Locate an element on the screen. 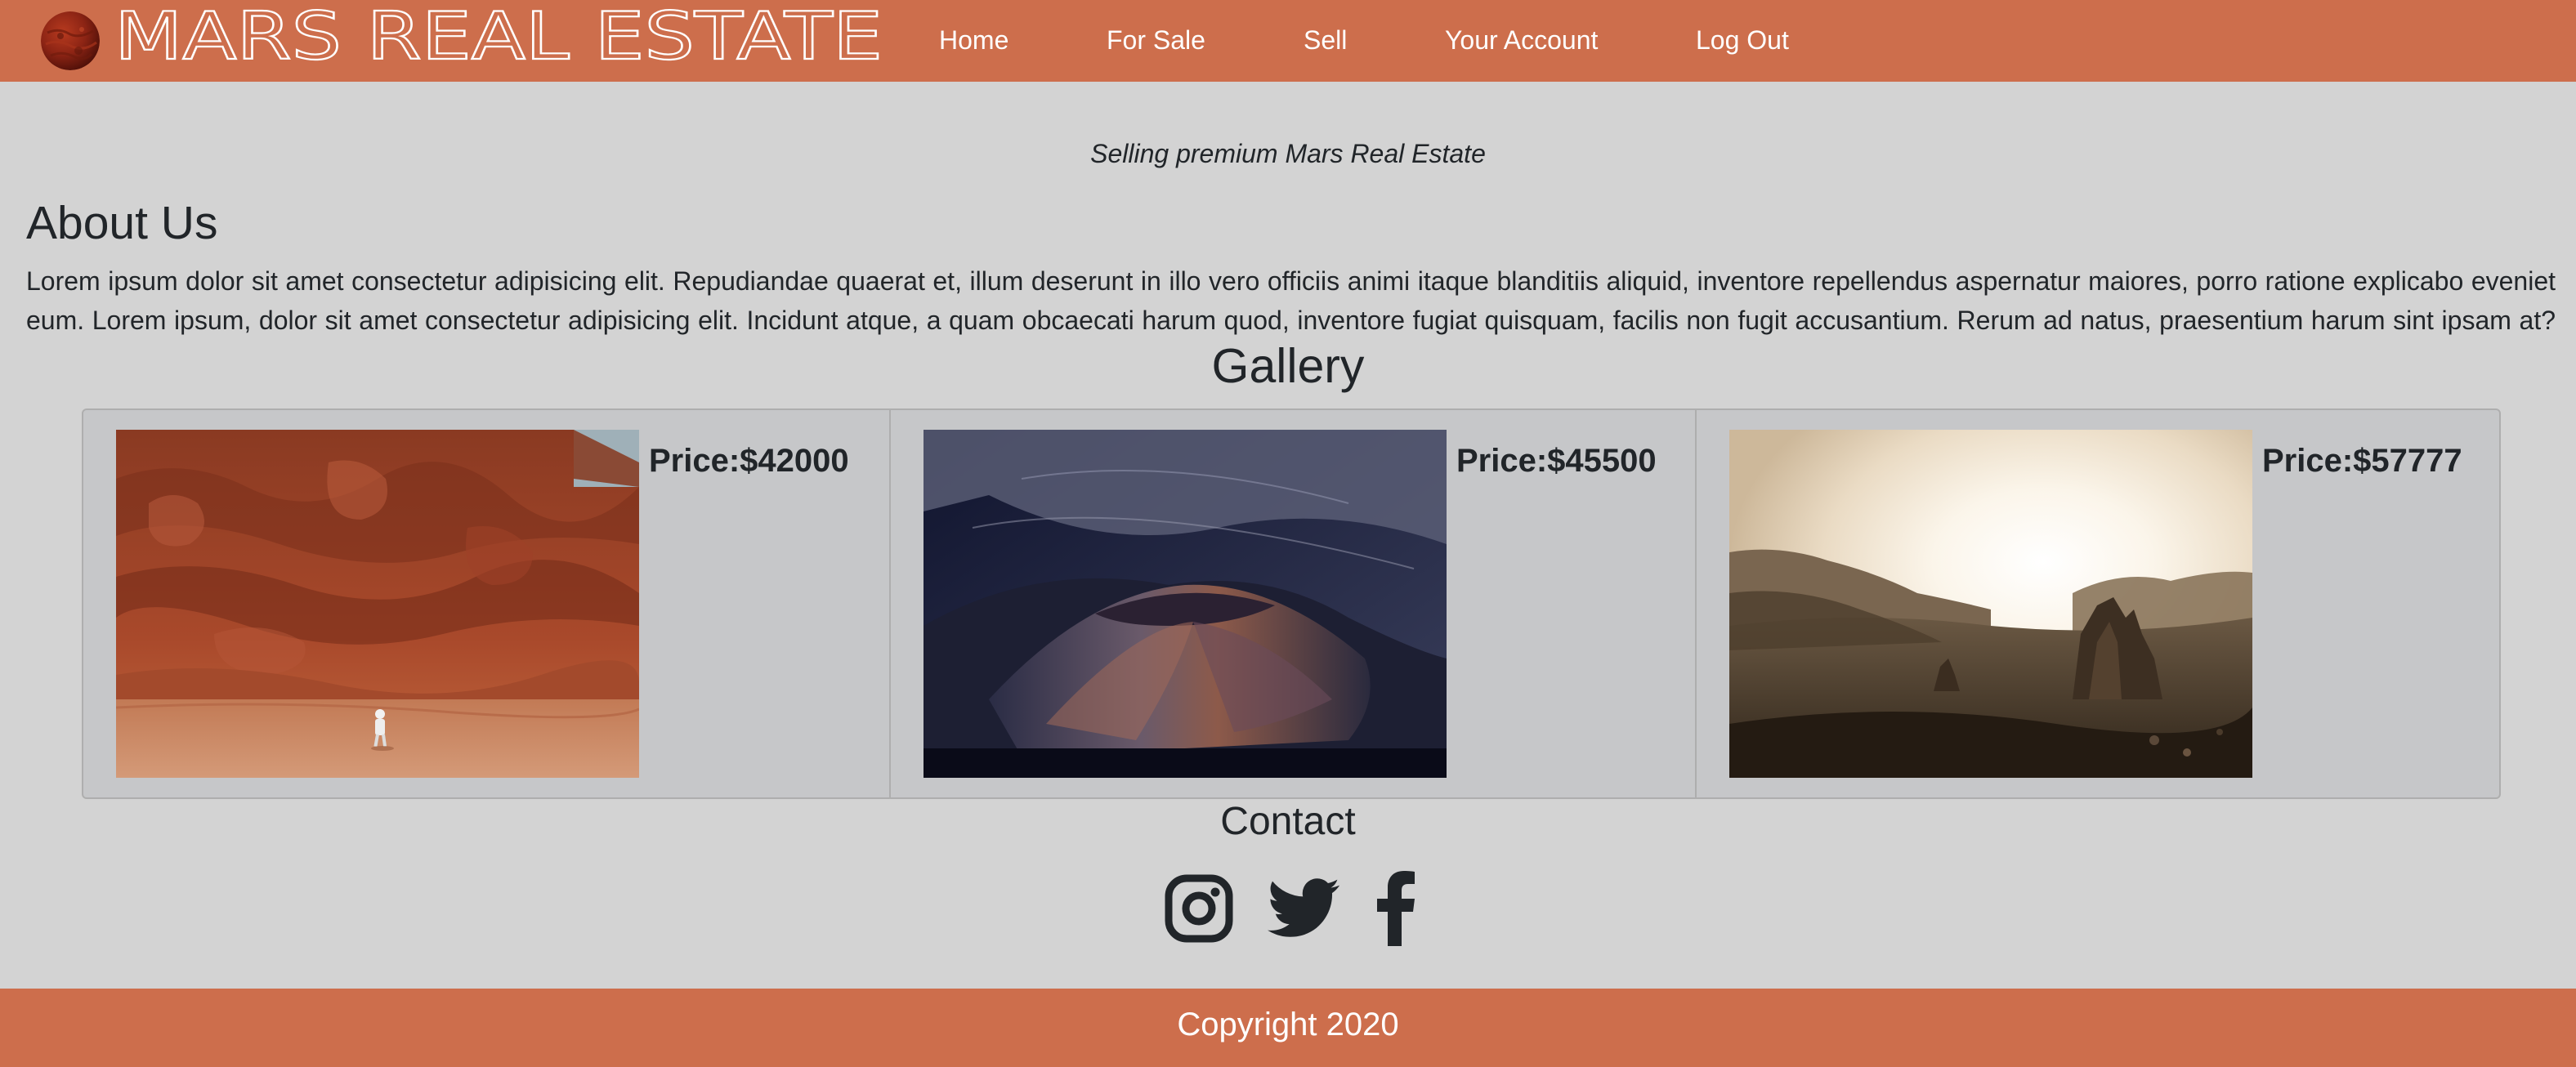 The height and width of the screenshot is (1067, 2576). gallery-item: Price:$45500 is located at coordinates (1293, 603).